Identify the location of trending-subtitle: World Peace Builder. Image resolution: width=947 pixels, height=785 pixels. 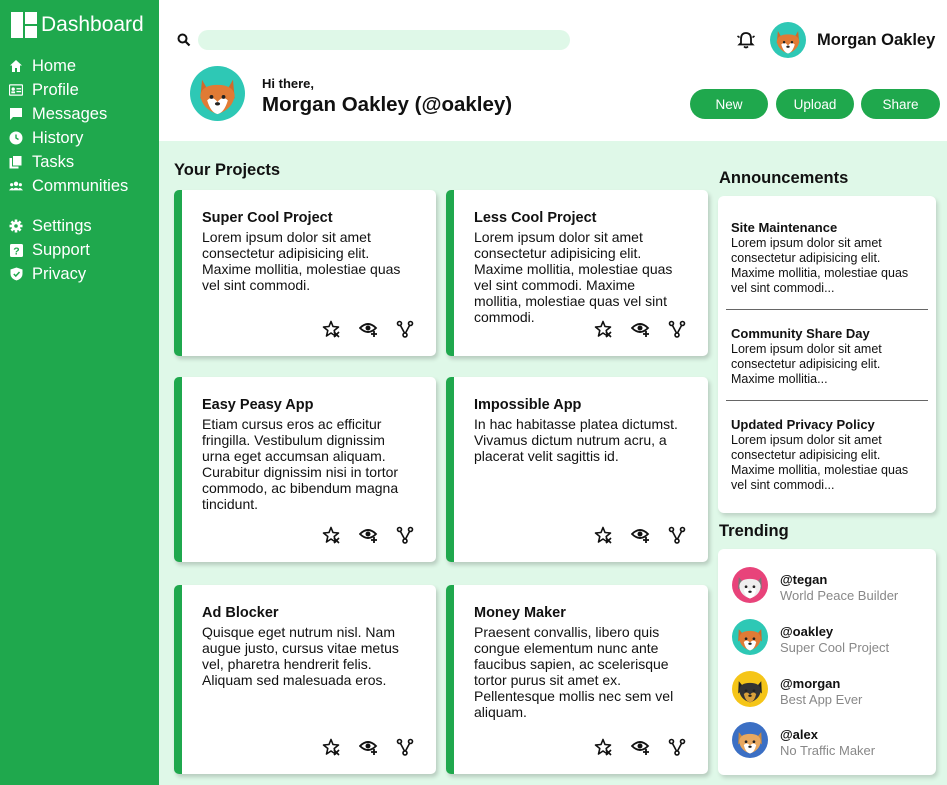
(839, 595).